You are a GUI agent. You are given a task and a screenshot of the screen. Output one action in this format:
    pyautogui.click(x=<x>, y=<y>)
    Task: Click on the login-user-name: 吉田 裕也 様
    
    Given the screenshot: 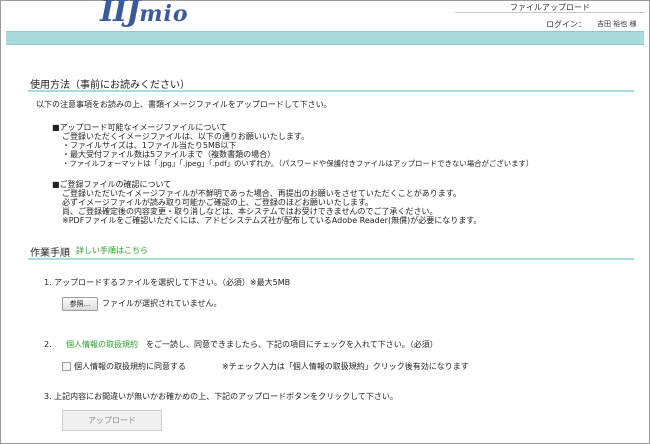 What is the action you would take?
    pyautogui.click(x=617, y=24)
    